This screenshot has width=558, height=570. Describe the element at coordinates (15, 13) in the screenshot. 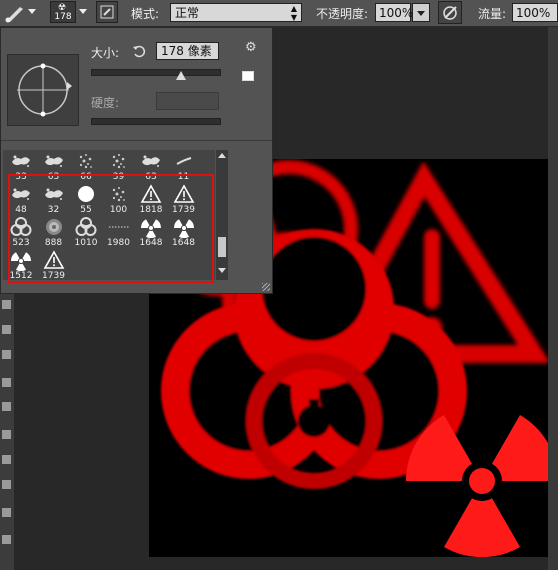

I see `brush-tool-icon` at that location.